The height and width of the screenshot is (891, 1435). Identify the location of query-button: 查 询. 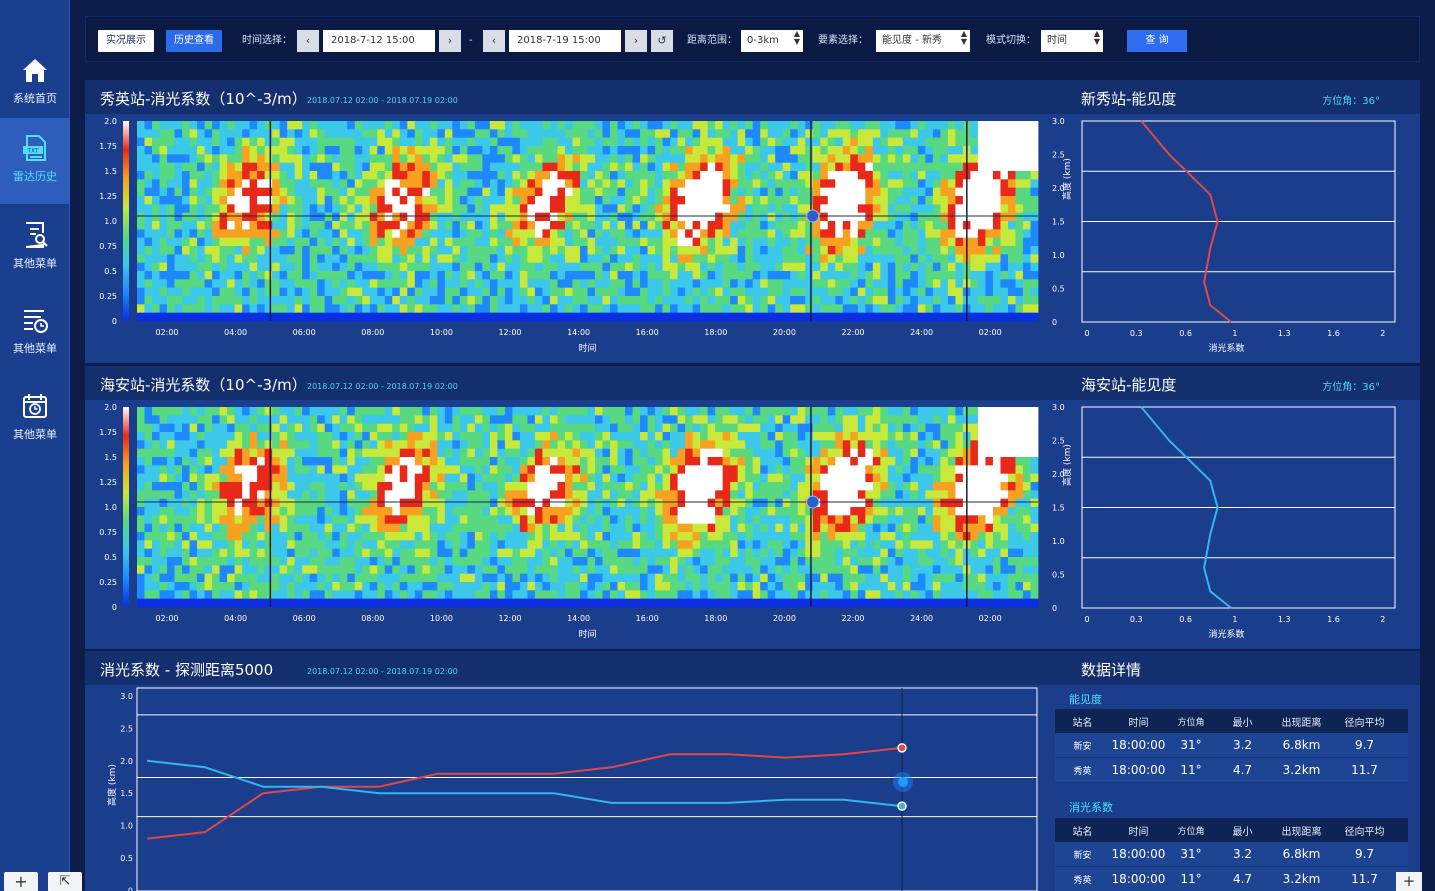
(1157, 41).